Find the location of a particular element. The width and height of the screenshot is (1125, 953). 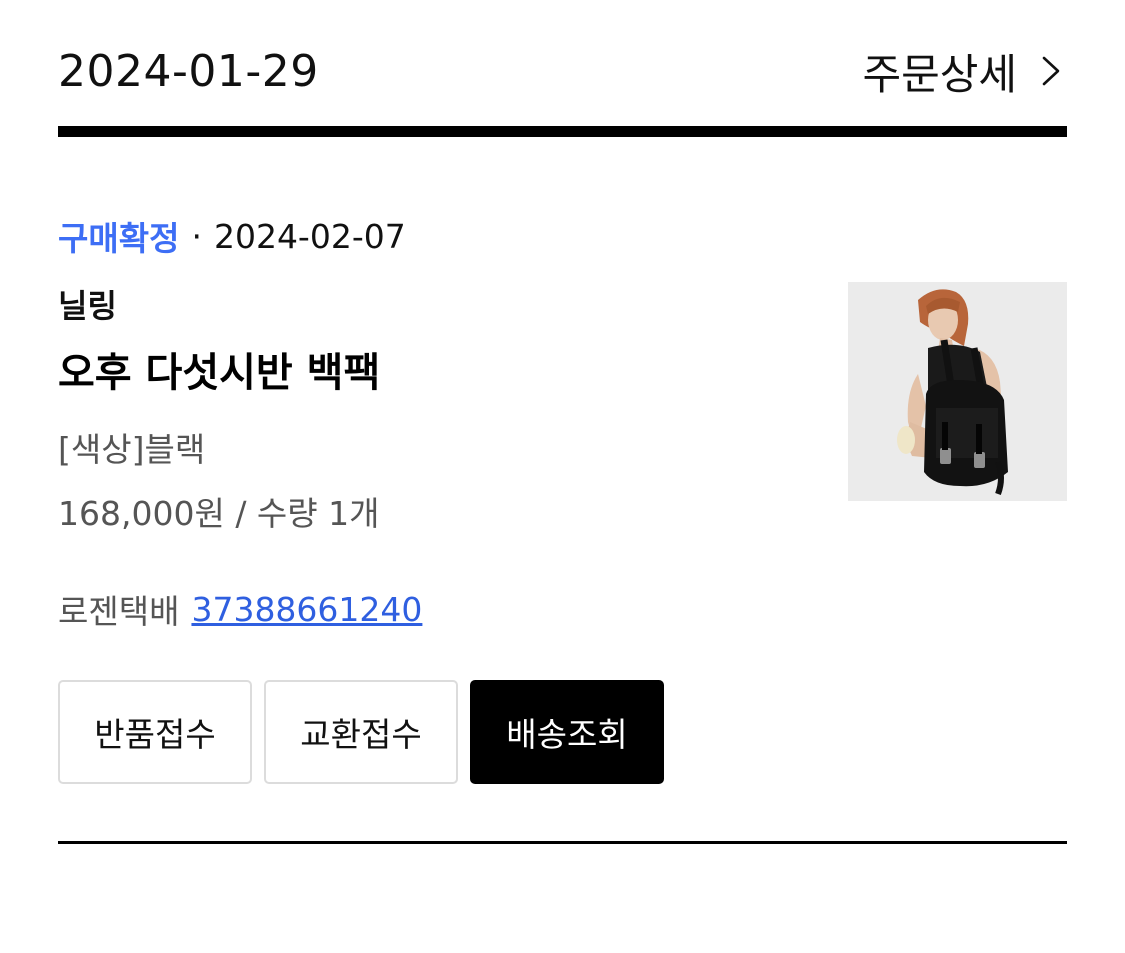

shipping-info: 로젠택배 37388661240 is located at coordinates (240, 609).